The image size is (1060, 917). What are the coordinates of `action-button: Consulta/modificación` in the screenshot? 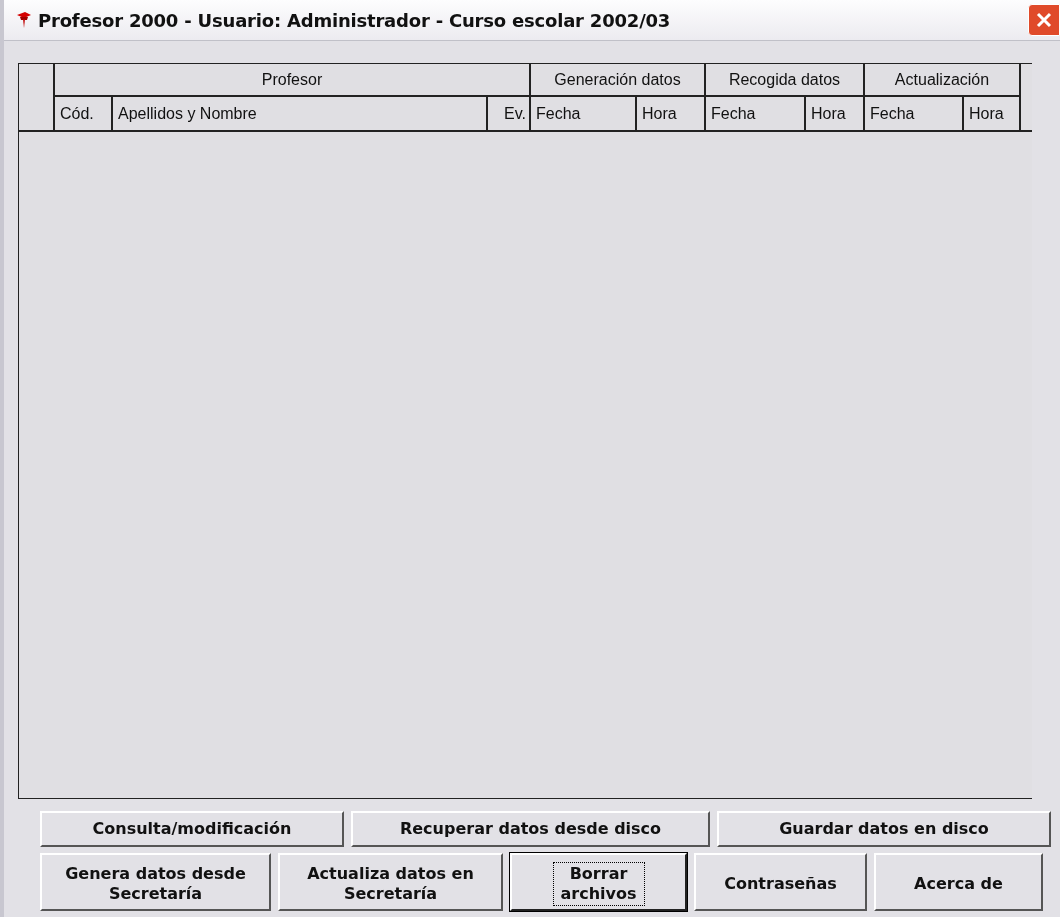 It's located at (192, 829).